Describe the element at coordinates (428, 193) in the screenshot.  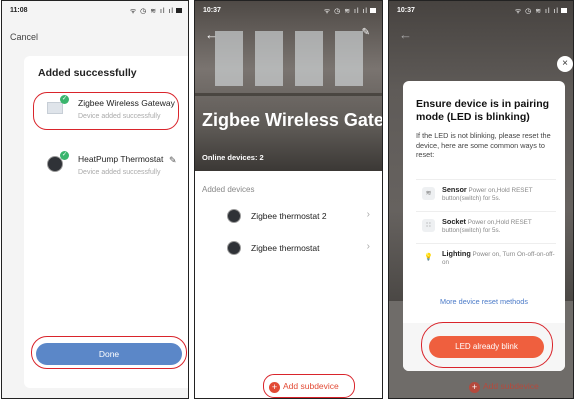
I see `sensor-icon: ≋` at that location.